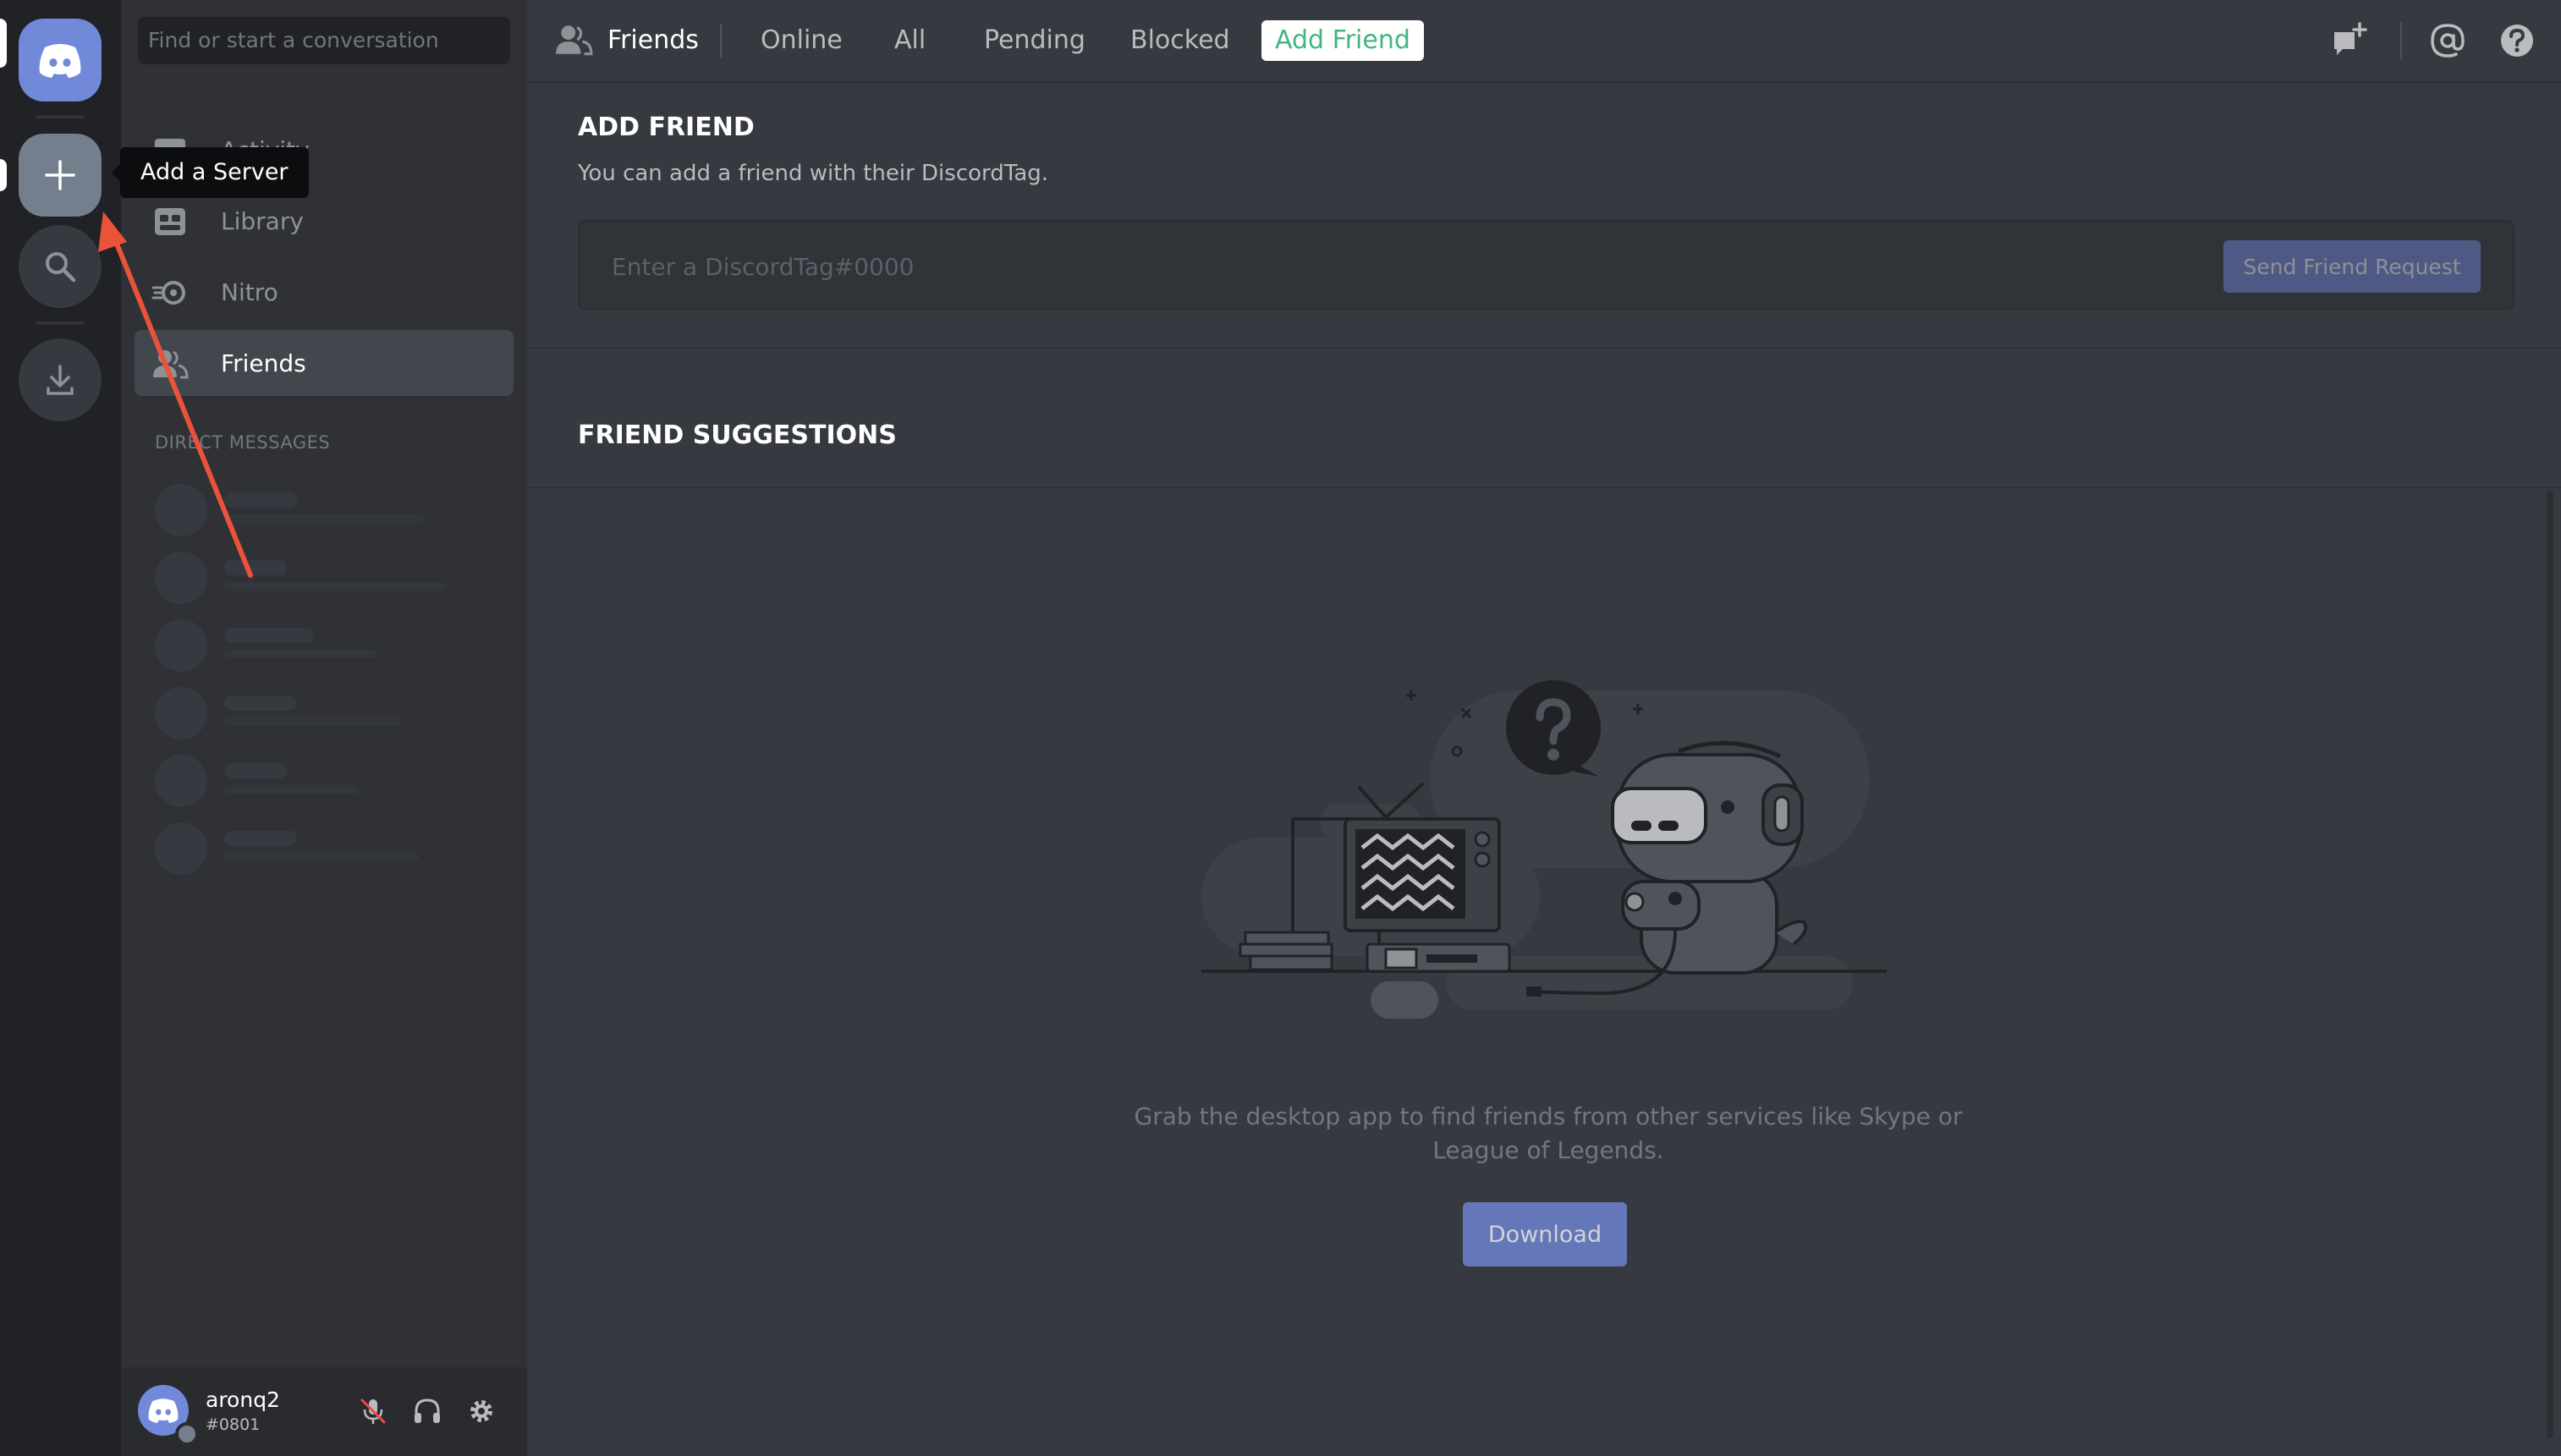 This screenshot has height=1456, width=2561. I want to click on empty-state-illustration, so click(1544, 850).